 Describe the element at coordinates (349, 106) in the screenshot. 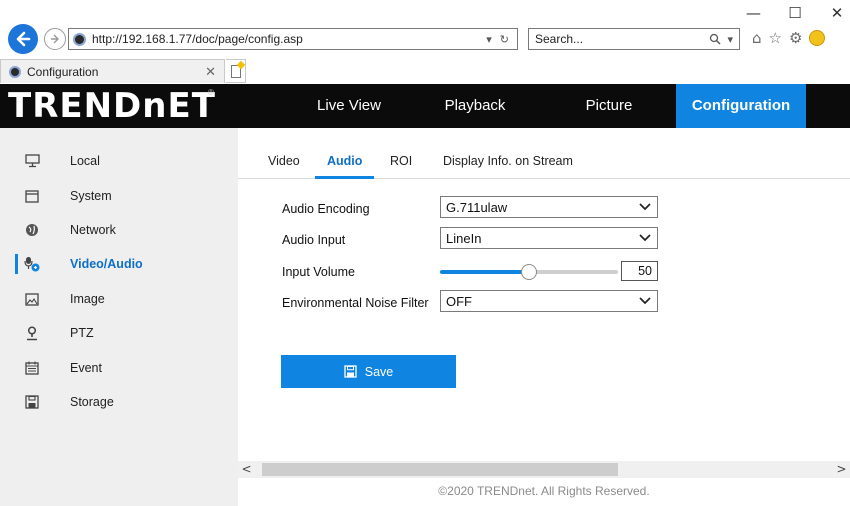

I see `nav-live-view: Live View` at that location.